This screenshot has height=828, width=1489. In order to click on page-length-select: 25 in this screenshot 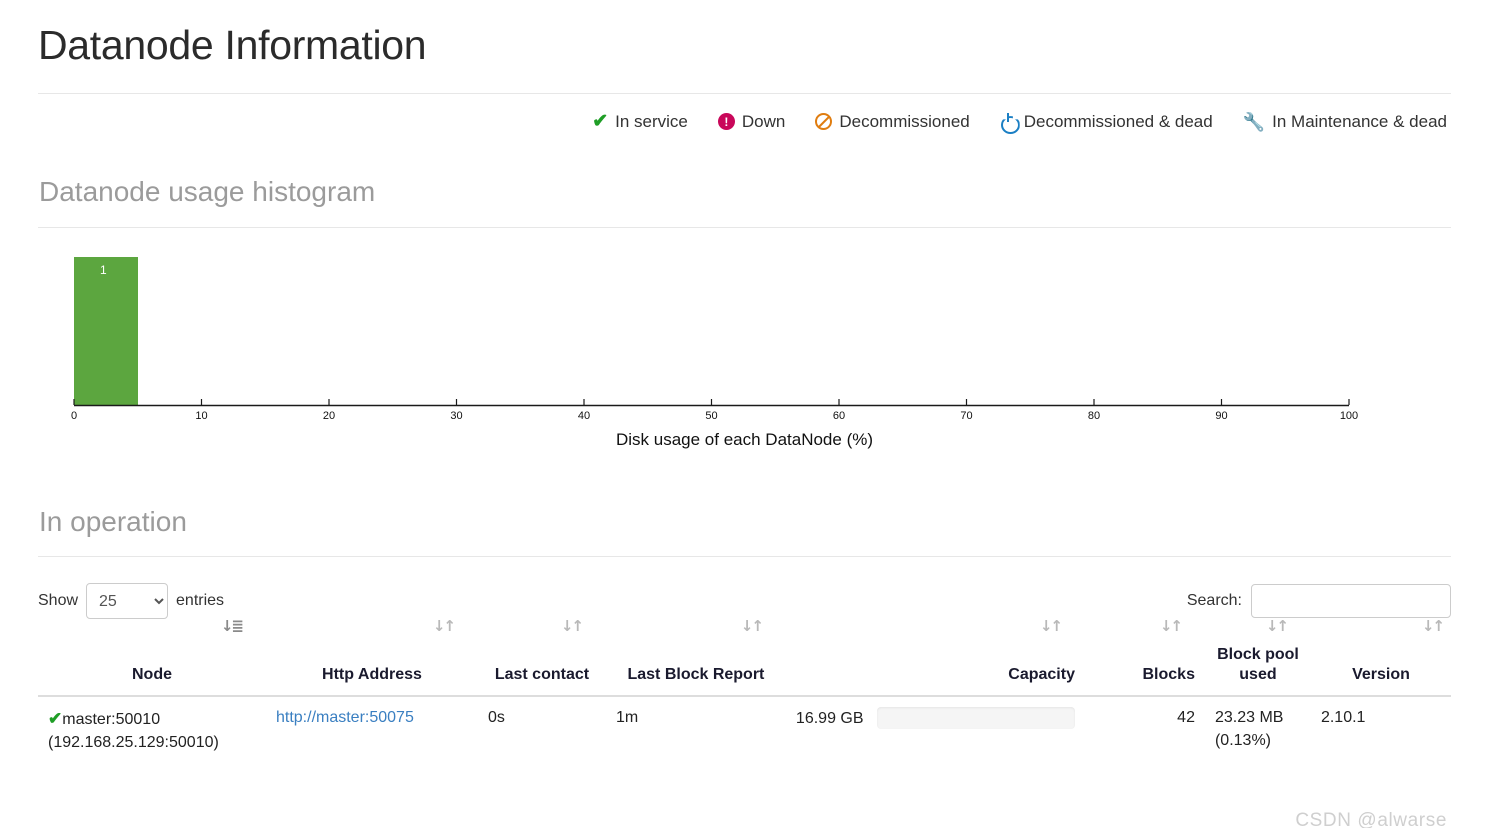, I will do `click(127, 601)`.